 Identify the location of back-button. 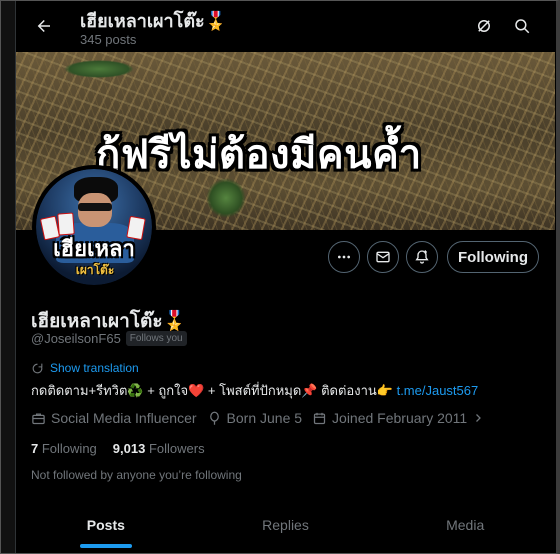
(44, 26).